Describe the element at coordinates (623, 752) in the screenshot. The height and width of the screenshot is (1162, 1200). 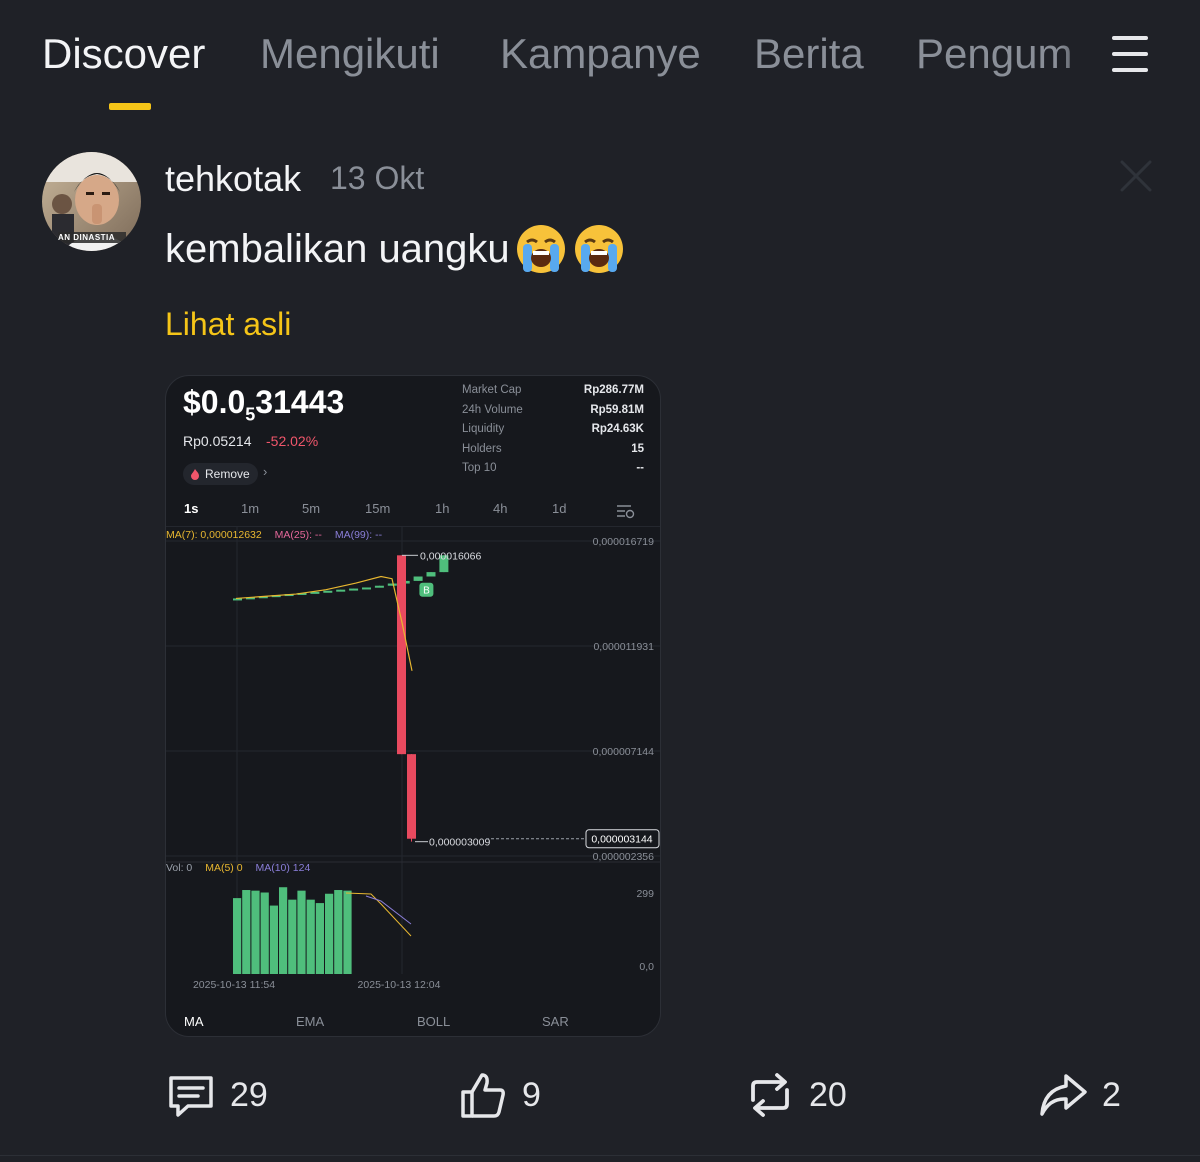
I see `y-tick-label: 0,000007144` at that location.